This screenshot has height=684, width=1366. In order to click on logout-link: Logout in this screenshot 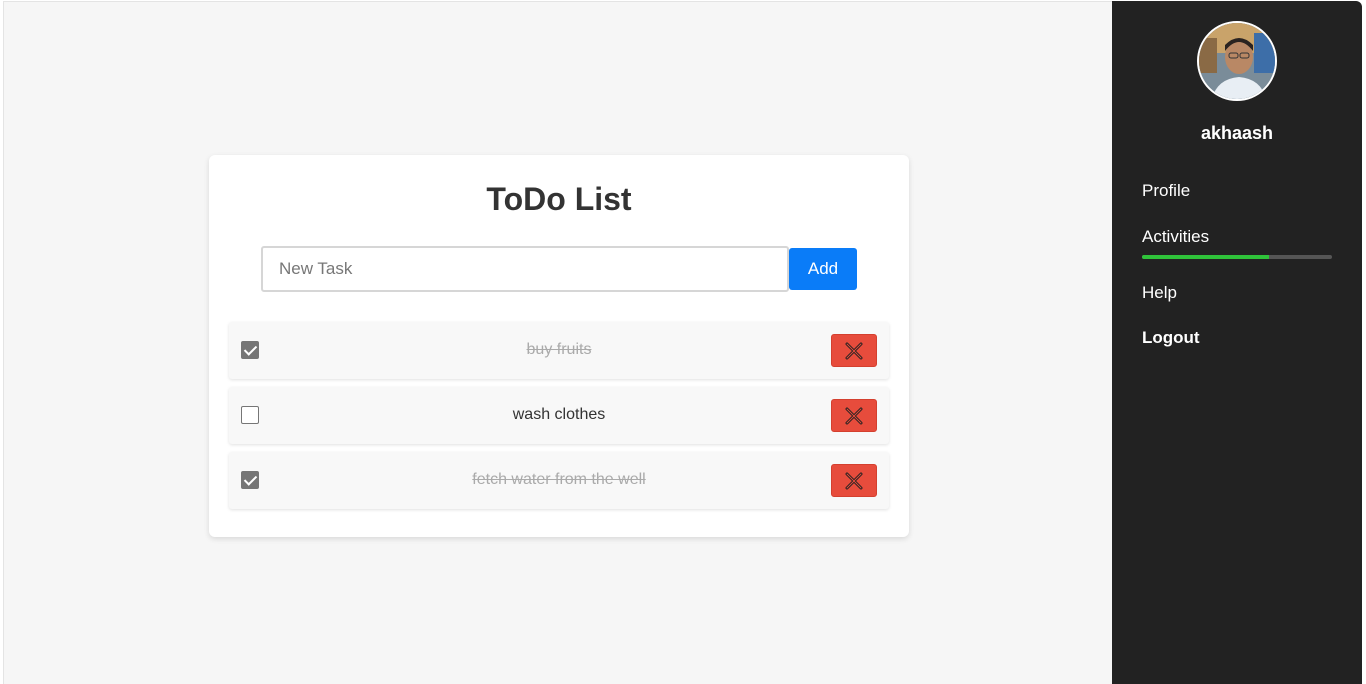, I will do `click(1171, 338)`.